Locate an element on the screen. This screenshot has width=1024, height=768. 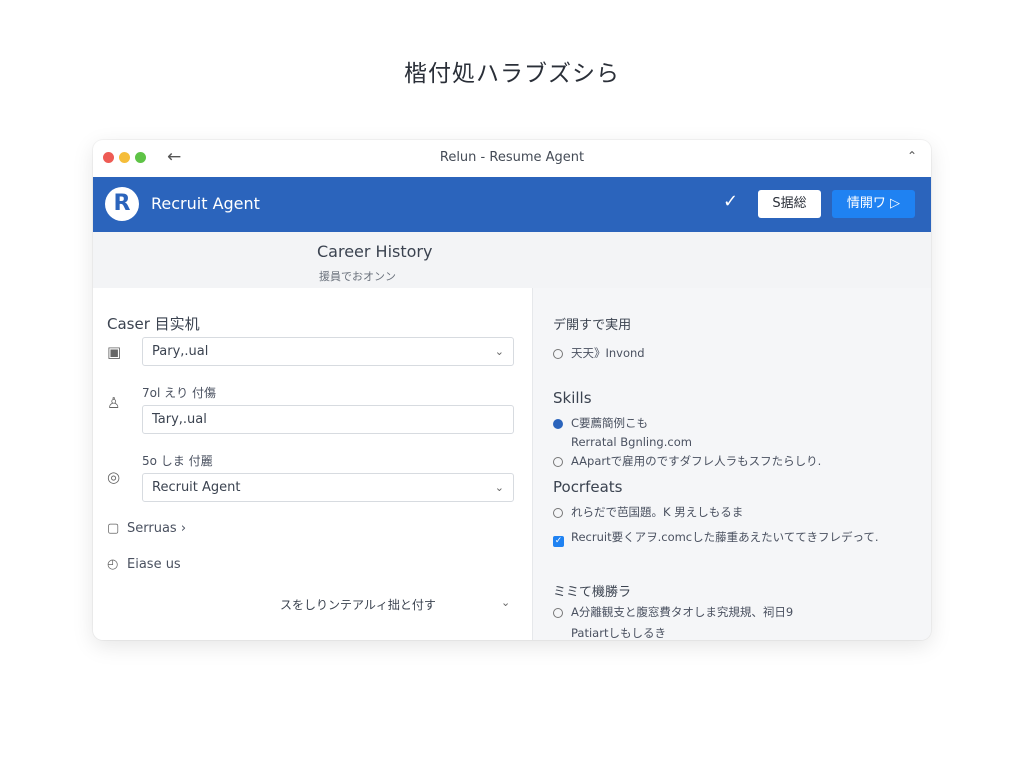
skills-option-2: AApartで雇用のですダフレ人ラもスフたらしり. is located at coordinates (687, 461).